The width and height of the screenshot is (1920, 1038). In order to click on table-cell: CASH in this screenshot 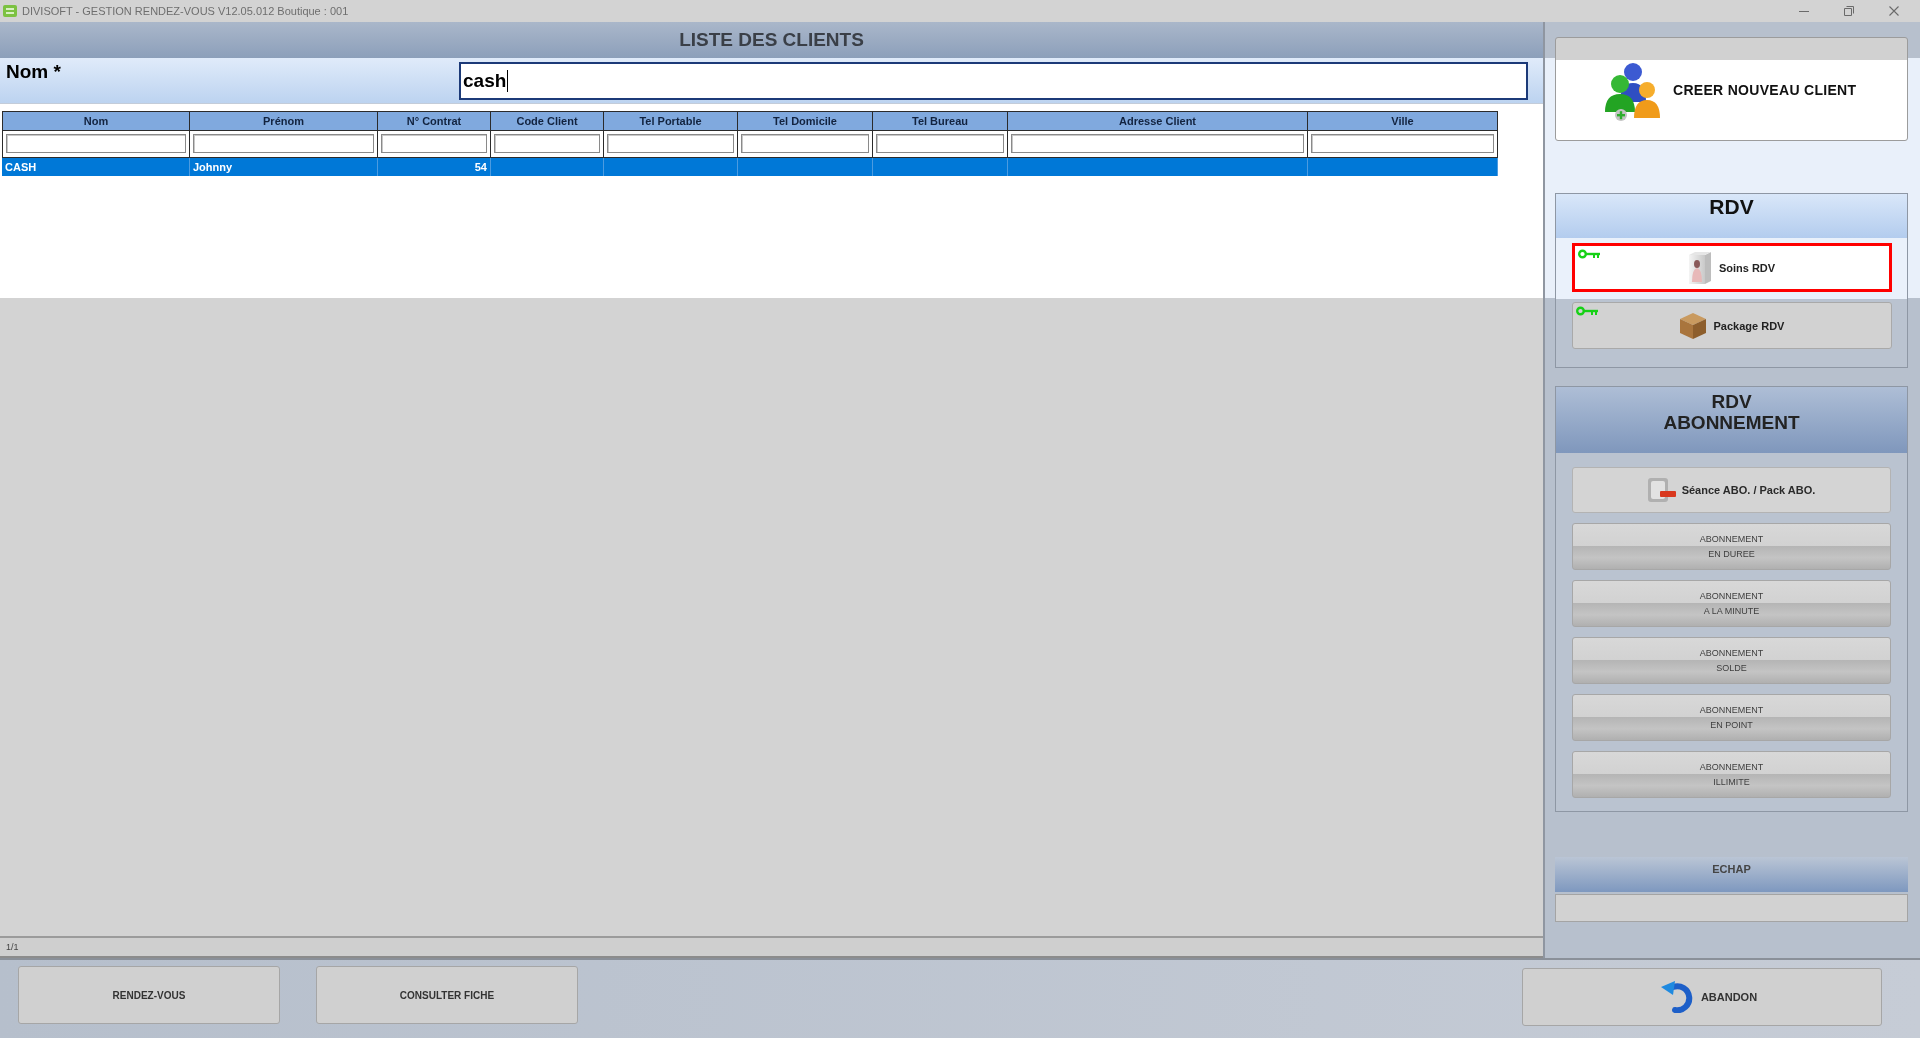, I will do `click(96, 167)`.